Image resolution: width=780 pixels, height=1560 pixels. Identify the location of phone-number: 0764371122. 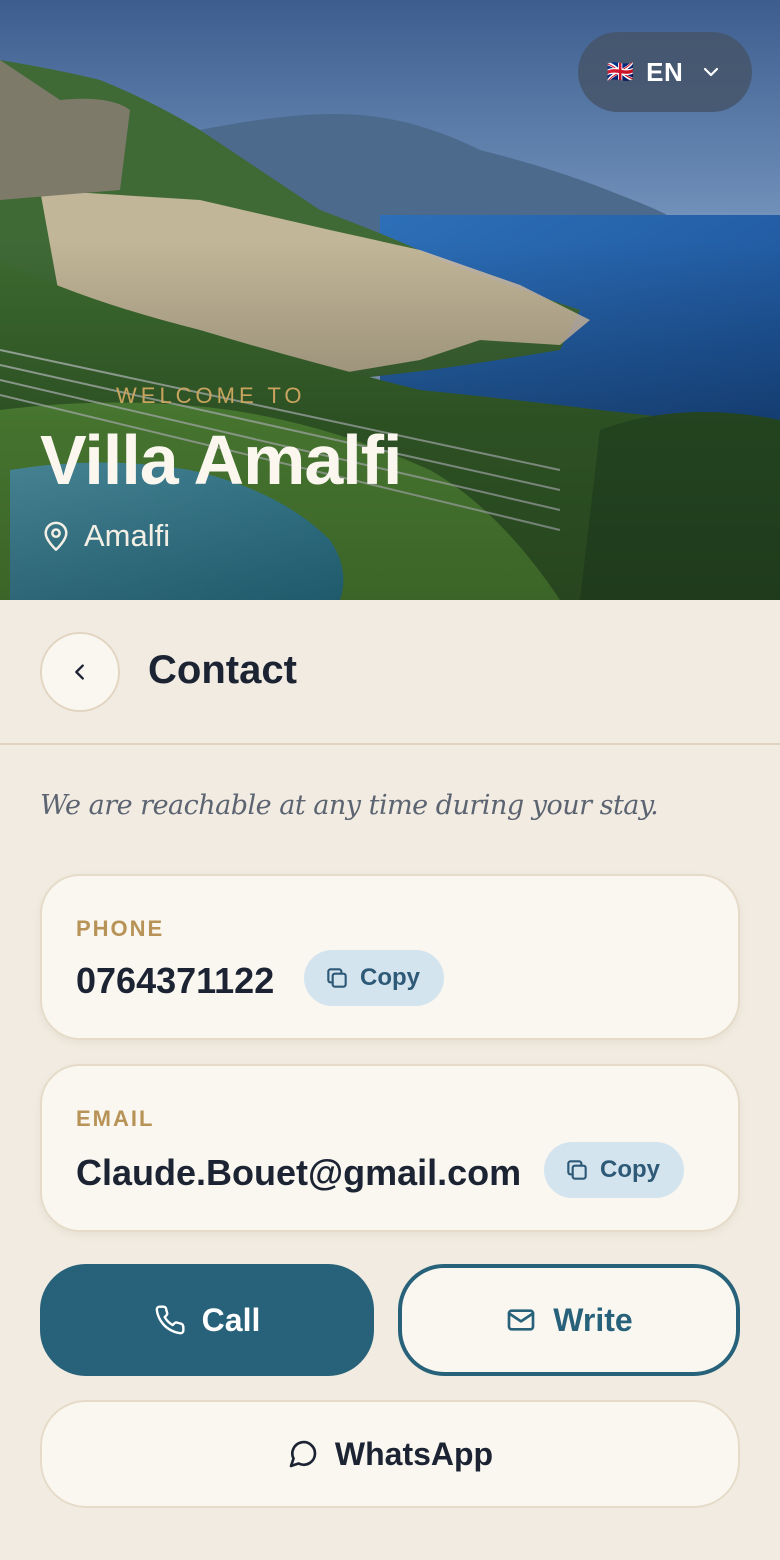
(175, 980).